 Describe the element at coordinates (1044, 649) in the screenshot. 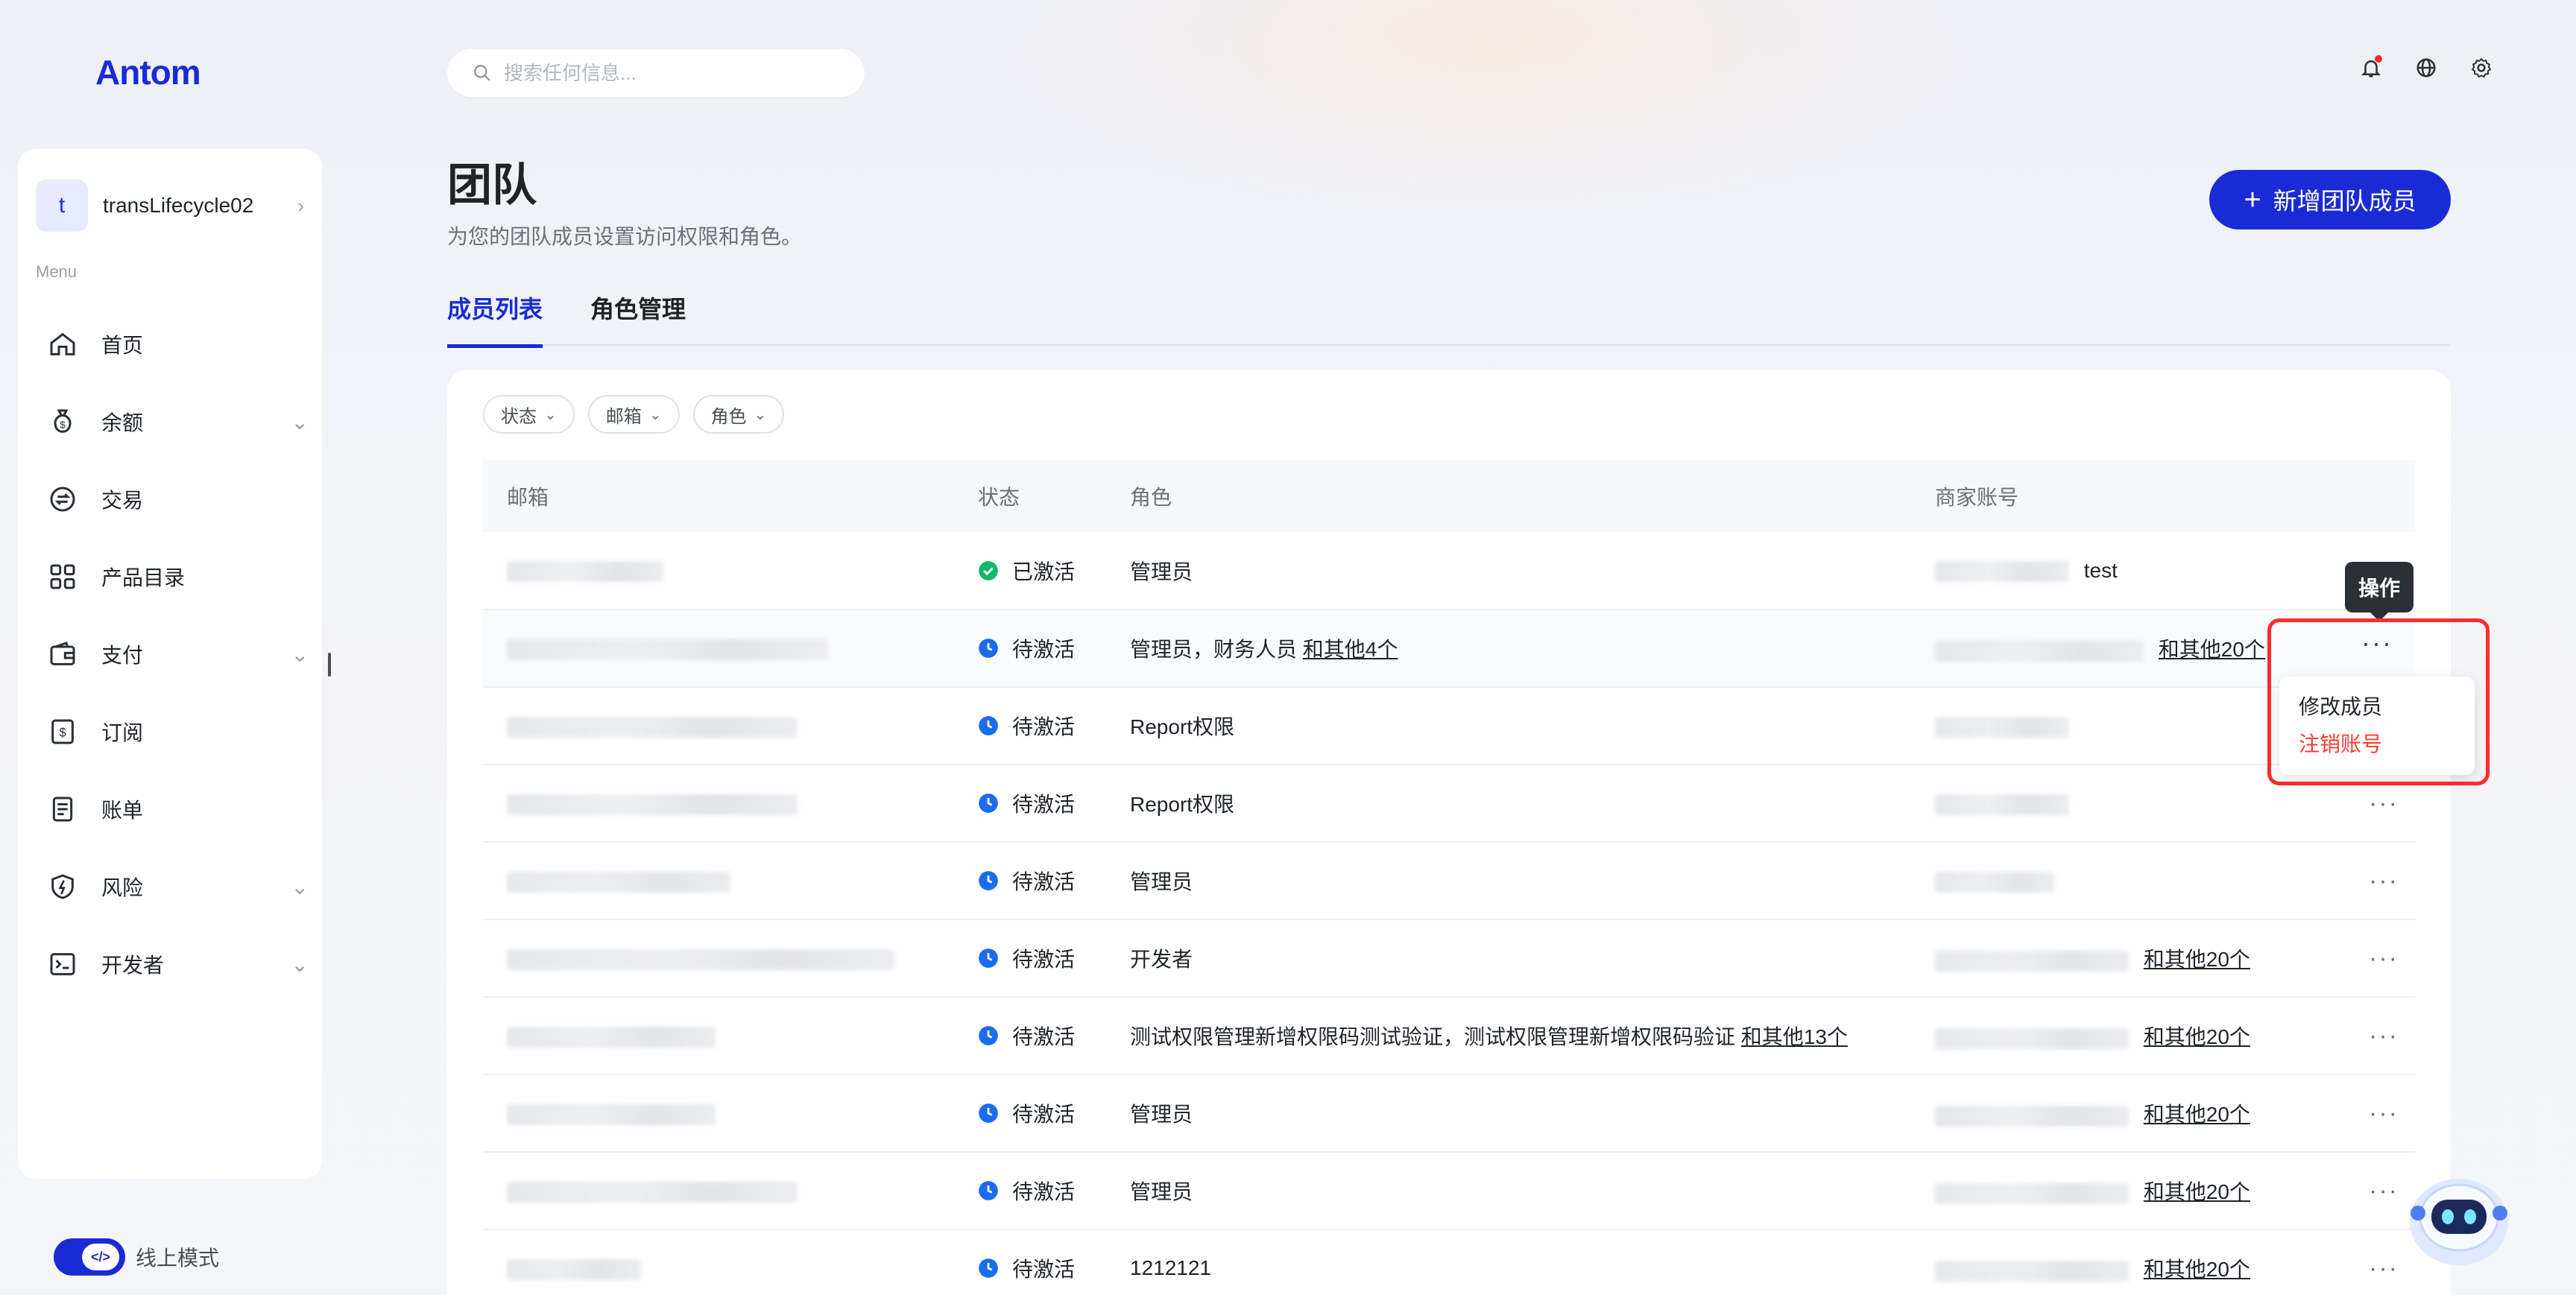

I see `status-text: 待激活` at that location.